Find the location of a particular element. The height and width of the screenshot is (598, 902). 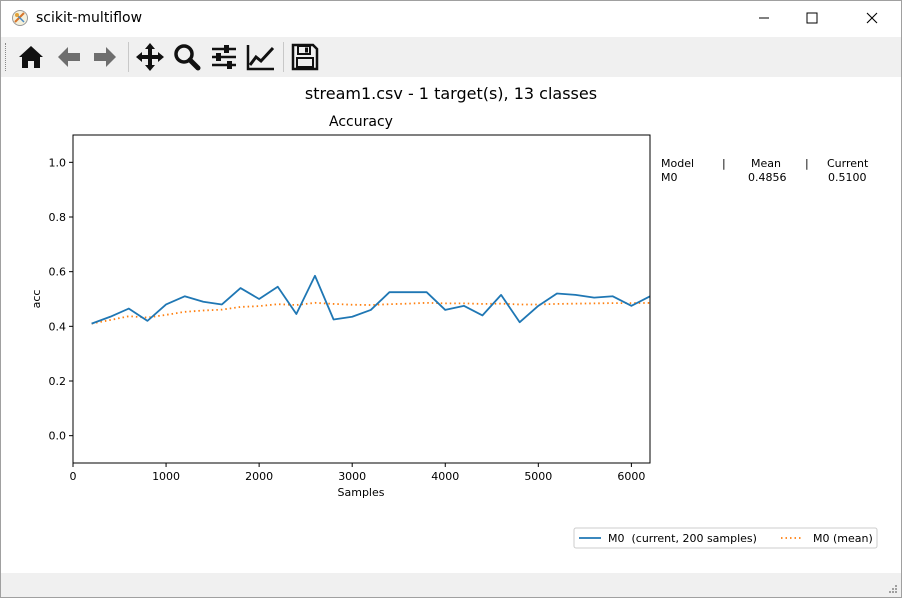

figure-suptitle: stream1.csv - 1 target(s), 13 classes is located at coordinates (451, 93).